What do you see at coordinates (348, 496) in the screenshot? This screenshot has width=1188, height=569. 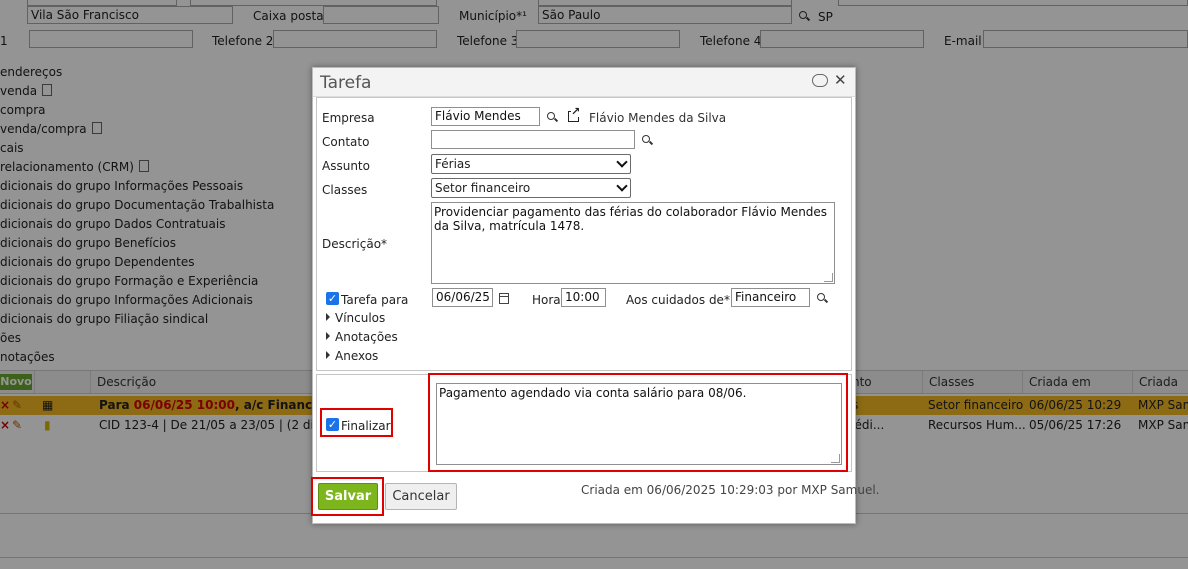 I see `save-button: Salvar` at bounding box center [348, 496].